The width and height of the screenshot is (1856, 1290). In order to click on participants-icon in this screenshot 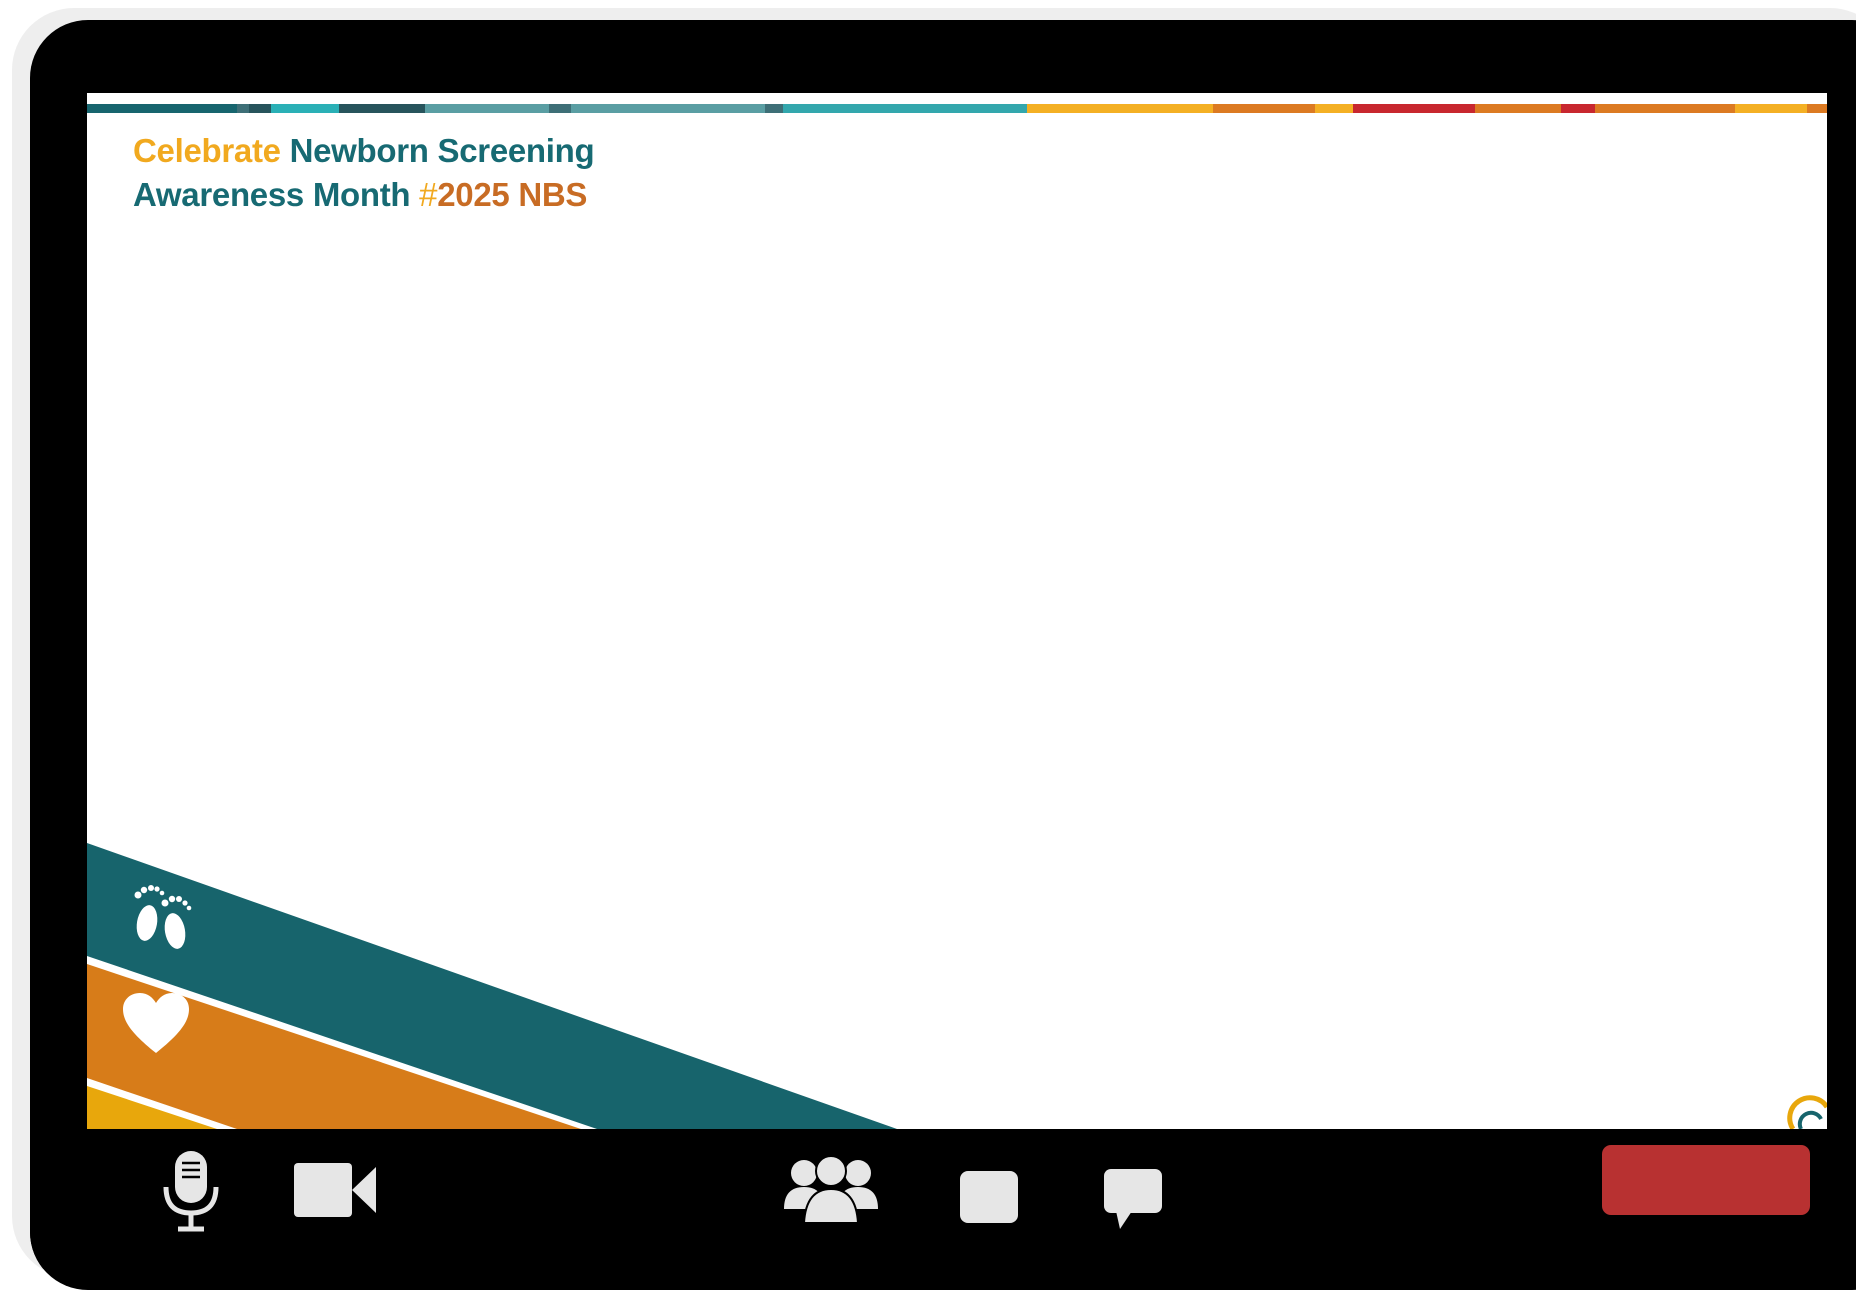, I will do `click(831, 1190)`.